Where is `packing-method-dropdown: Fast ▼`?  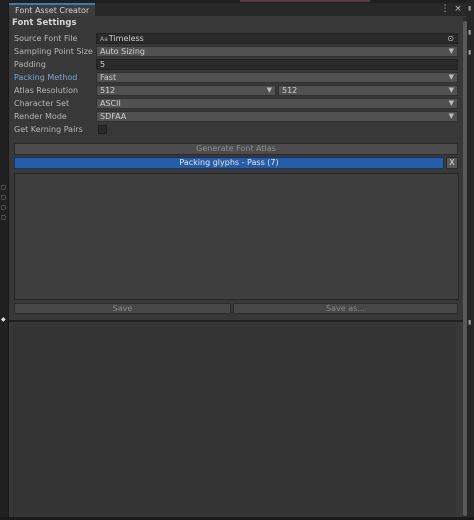 packing-method-dropdown: Fast ▼ is located at coordinates (277, 77).